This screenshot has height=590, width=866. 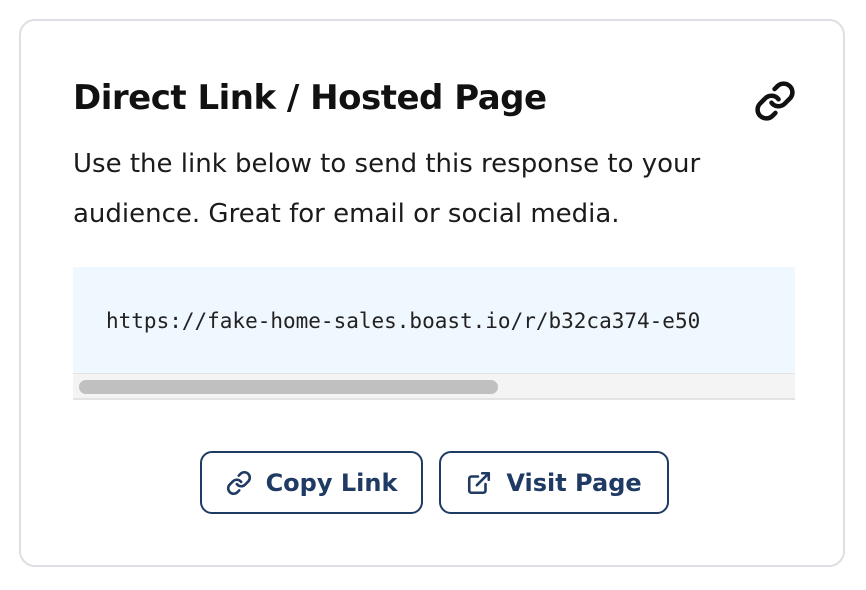 I want to click on card-title: Direct Link / Hosted Page, so click(x=310, y=98).